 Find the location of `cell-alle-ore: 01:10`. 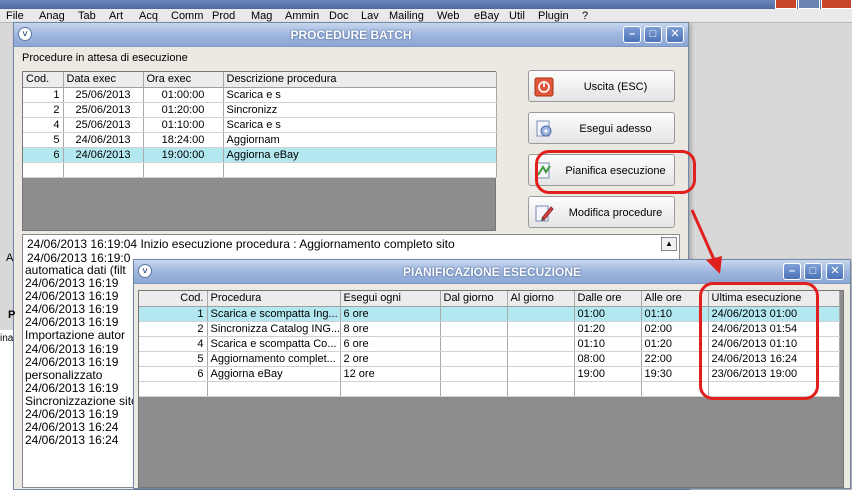

cell-alle-ore: 01:10 is located at coordinates (675, 314).